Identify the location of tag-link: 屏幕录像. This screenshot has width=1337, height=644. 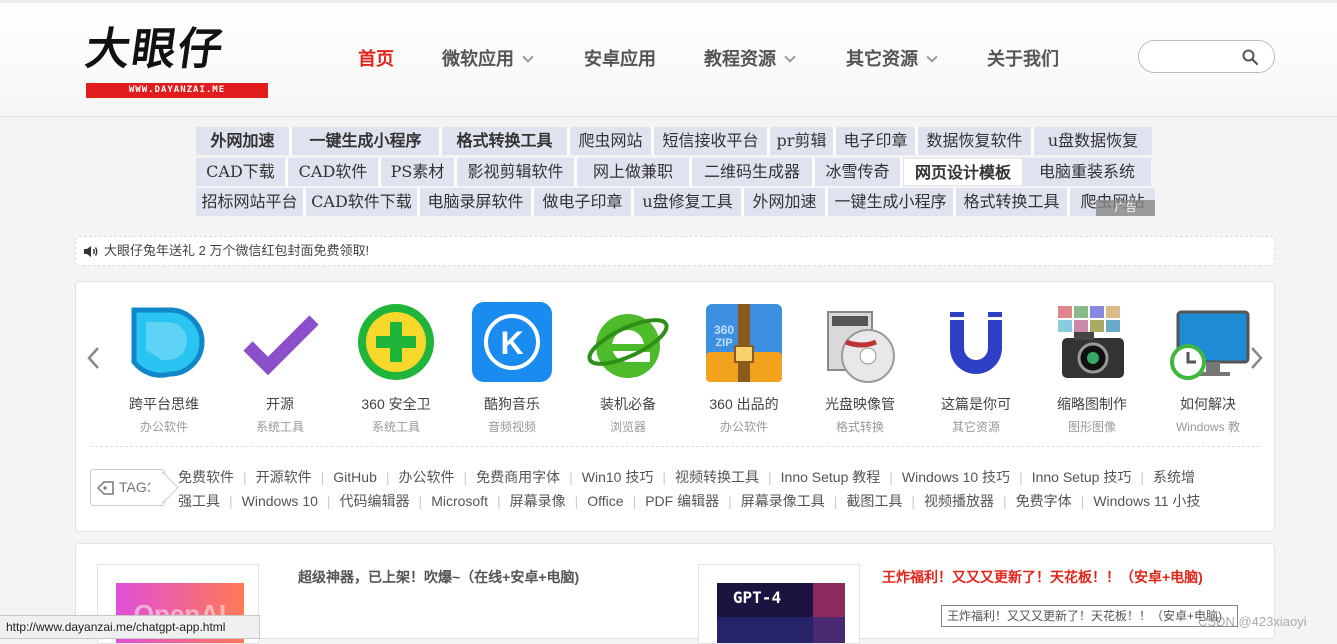
(538, 501).